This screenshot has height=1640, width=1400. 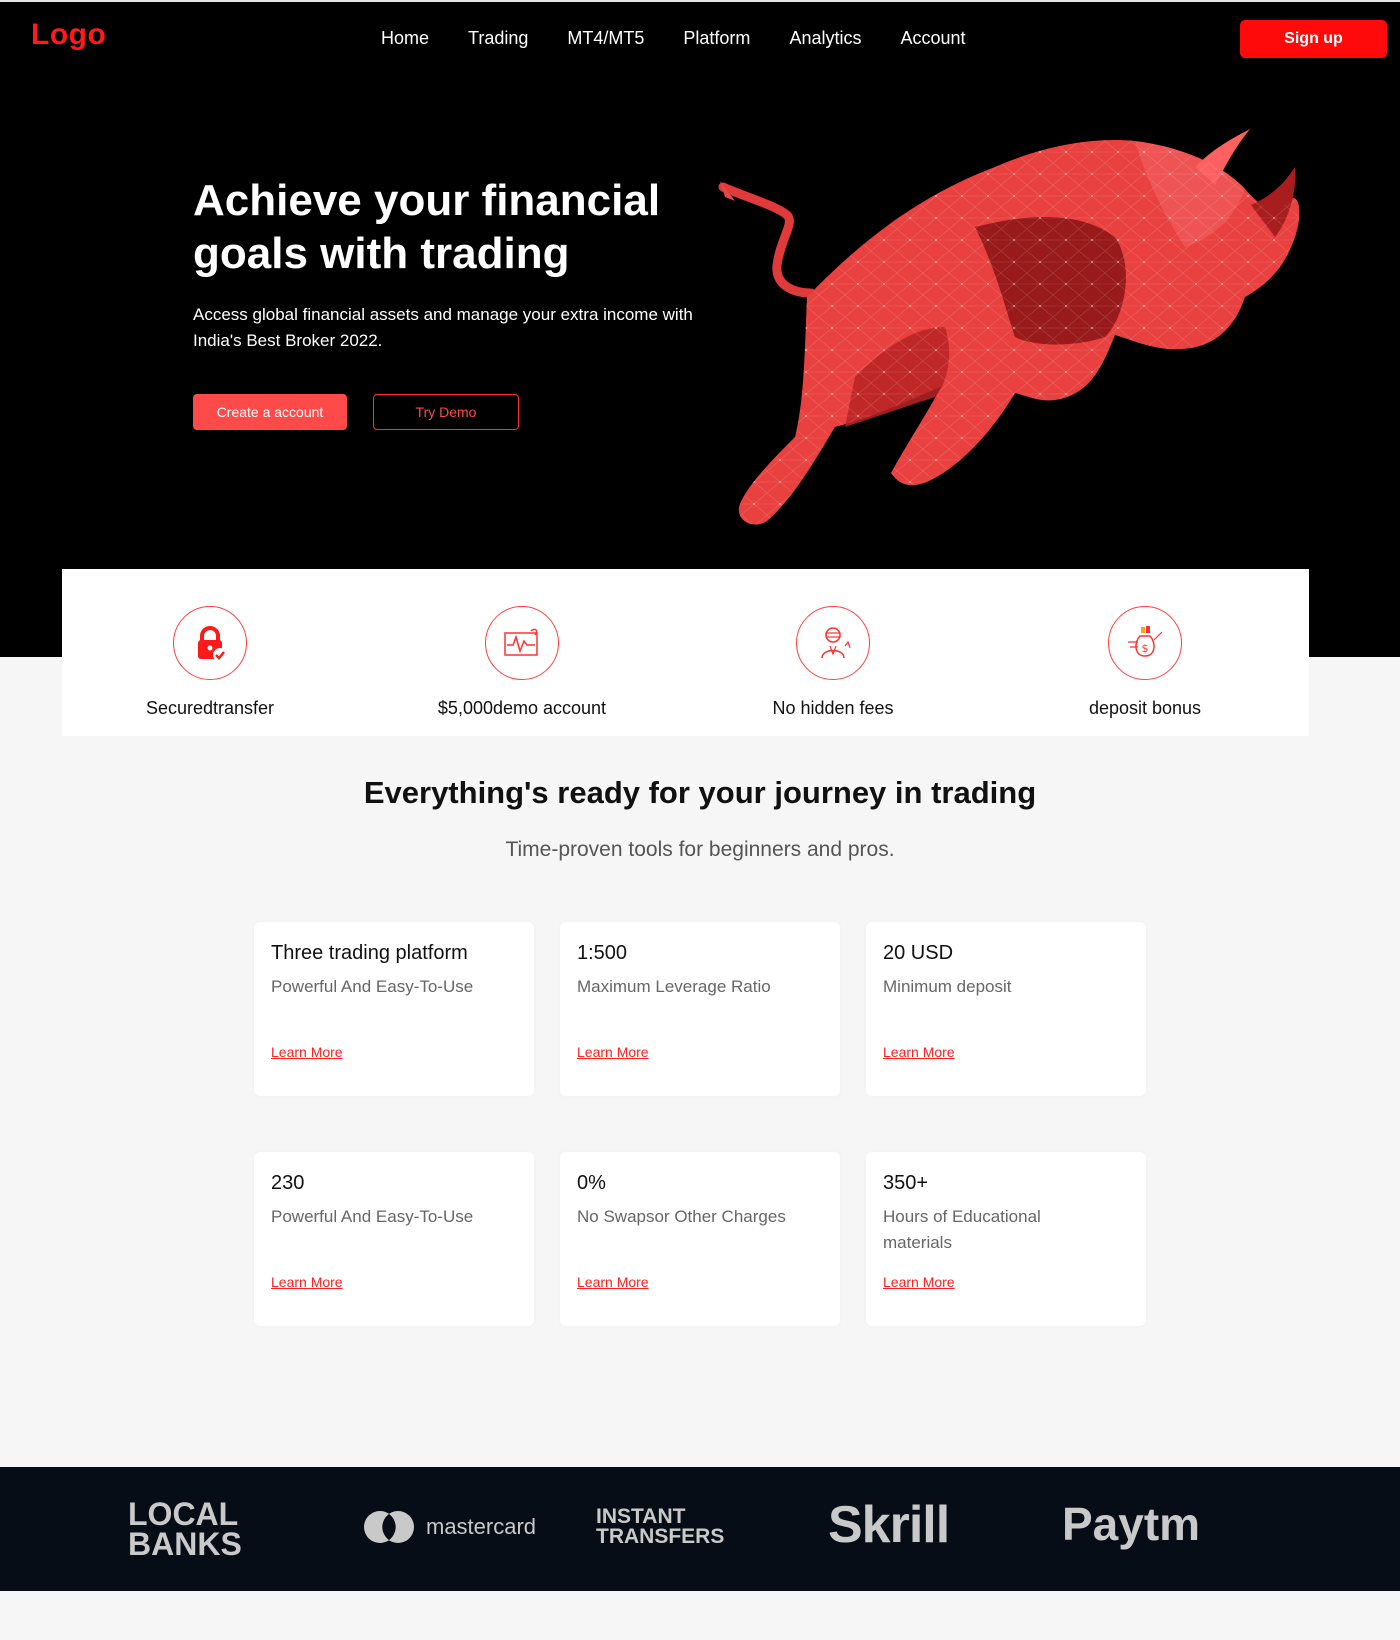 I want to click on nav-analytics: Analytics, so click(x=825, y=38).